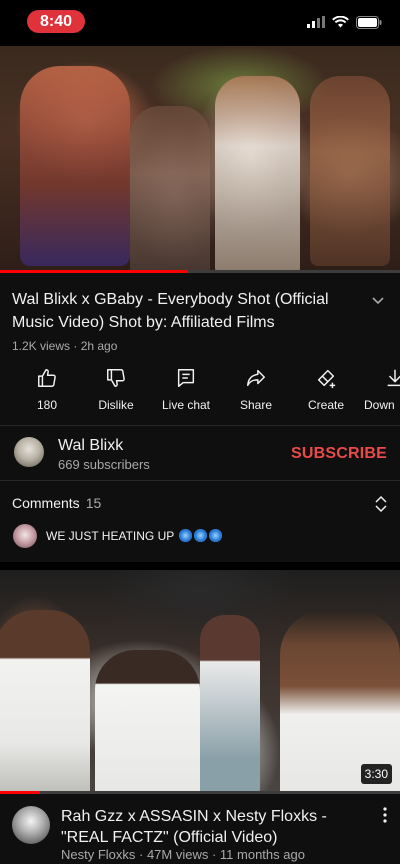 This screenshot has height=864, width=400. I want to click on expand-collapse-icon, so click(381, 504).